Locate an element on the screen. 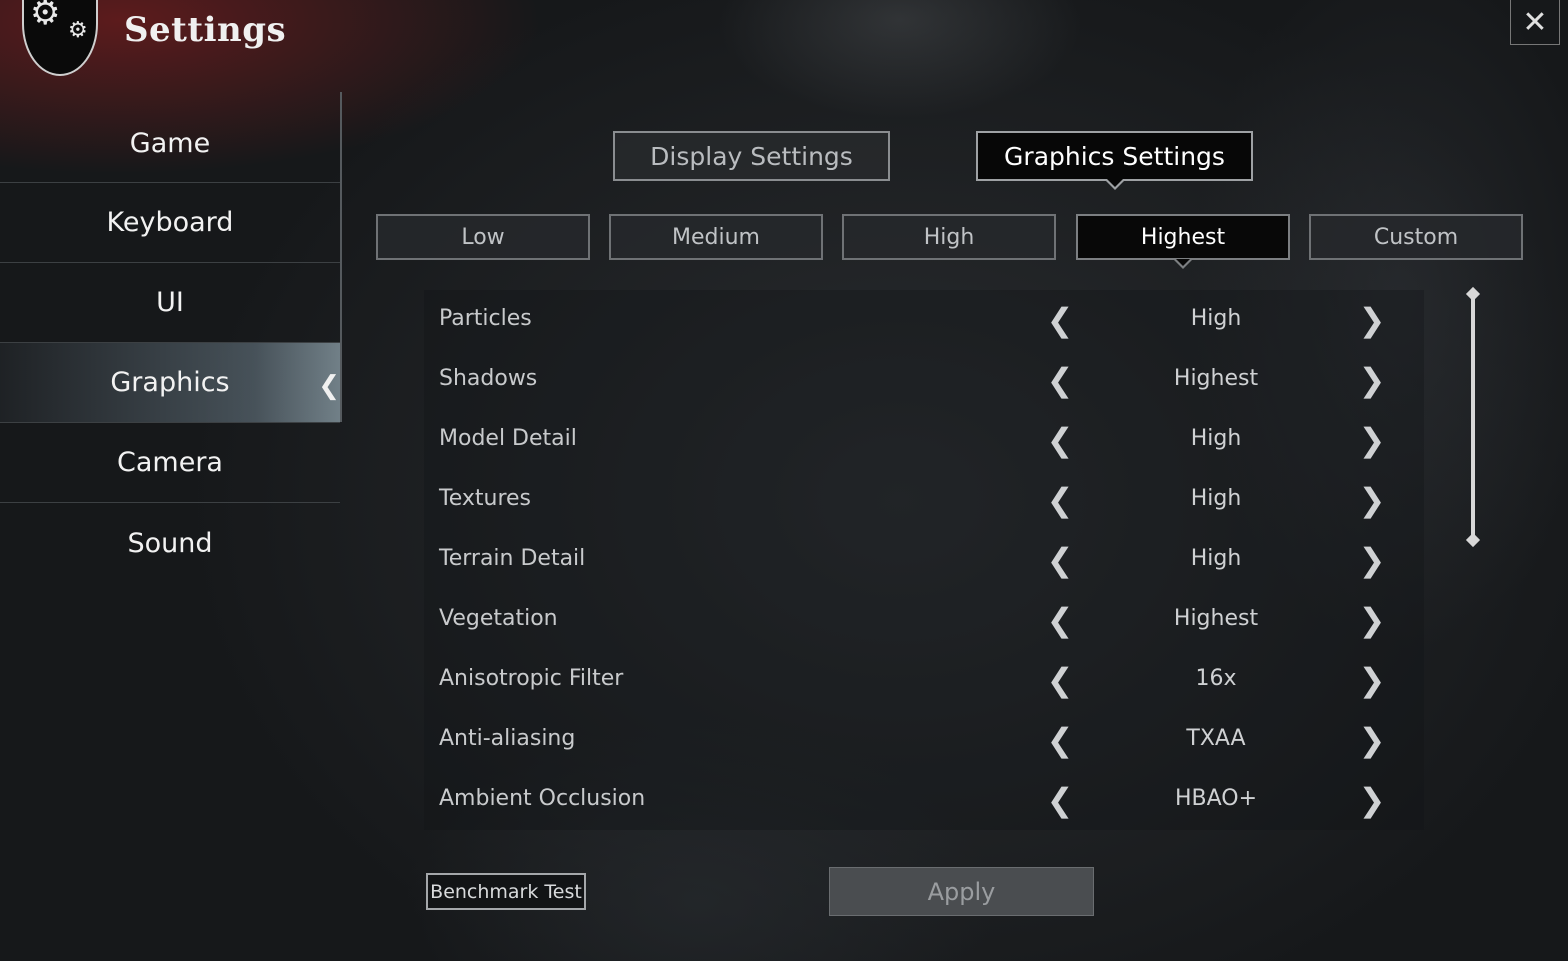 This screenshot has width=1568, height=961. preset-high: High is located at coordinates (949, 237).